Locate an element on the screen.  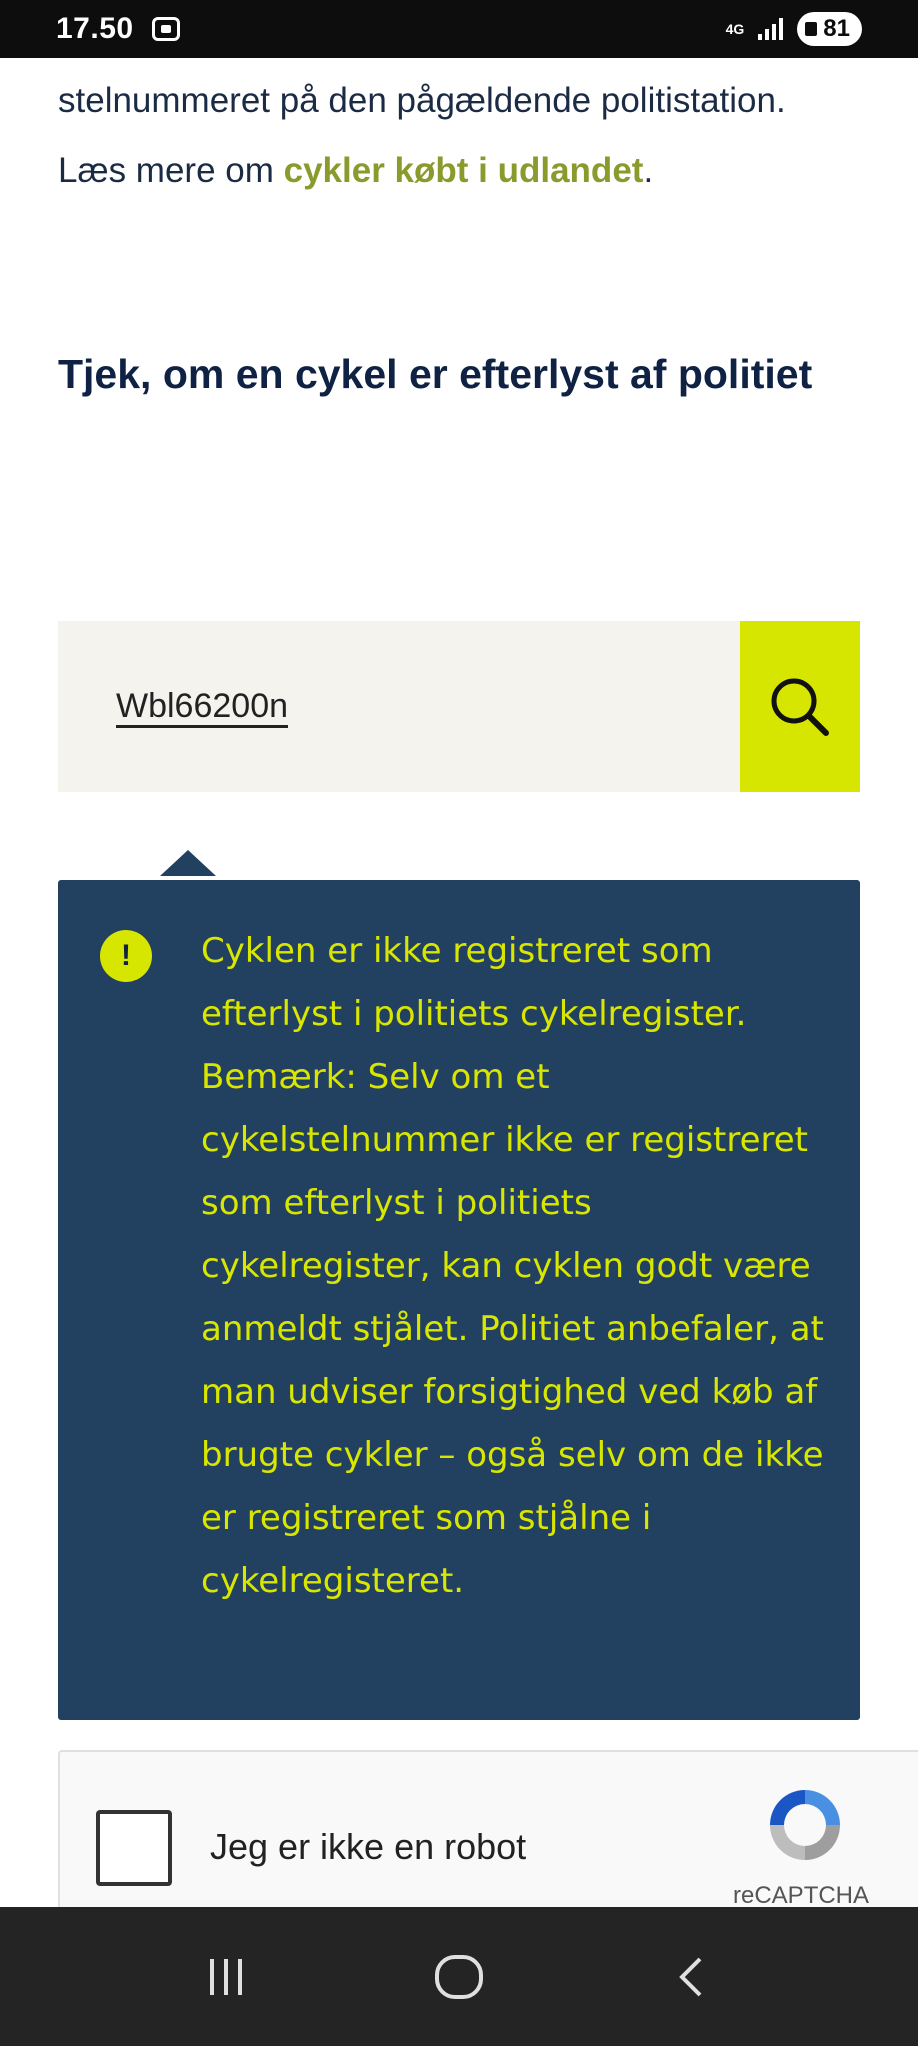
recent-apps-icon is located at coordinates (226, 1976).